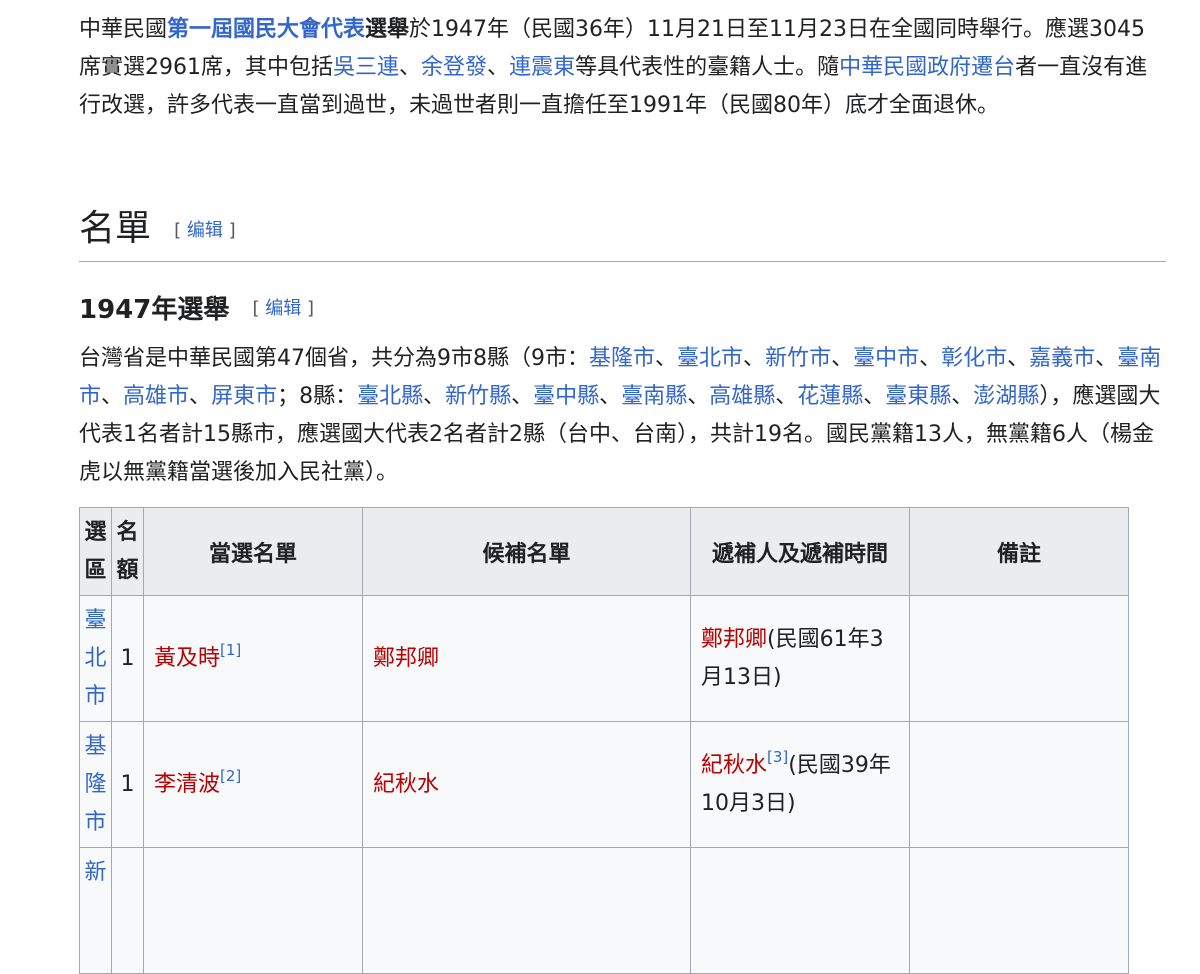 This screenshot has width=1200, height=974. I want to click on link-alternate: 鄭邦卿, so click(406, 658).